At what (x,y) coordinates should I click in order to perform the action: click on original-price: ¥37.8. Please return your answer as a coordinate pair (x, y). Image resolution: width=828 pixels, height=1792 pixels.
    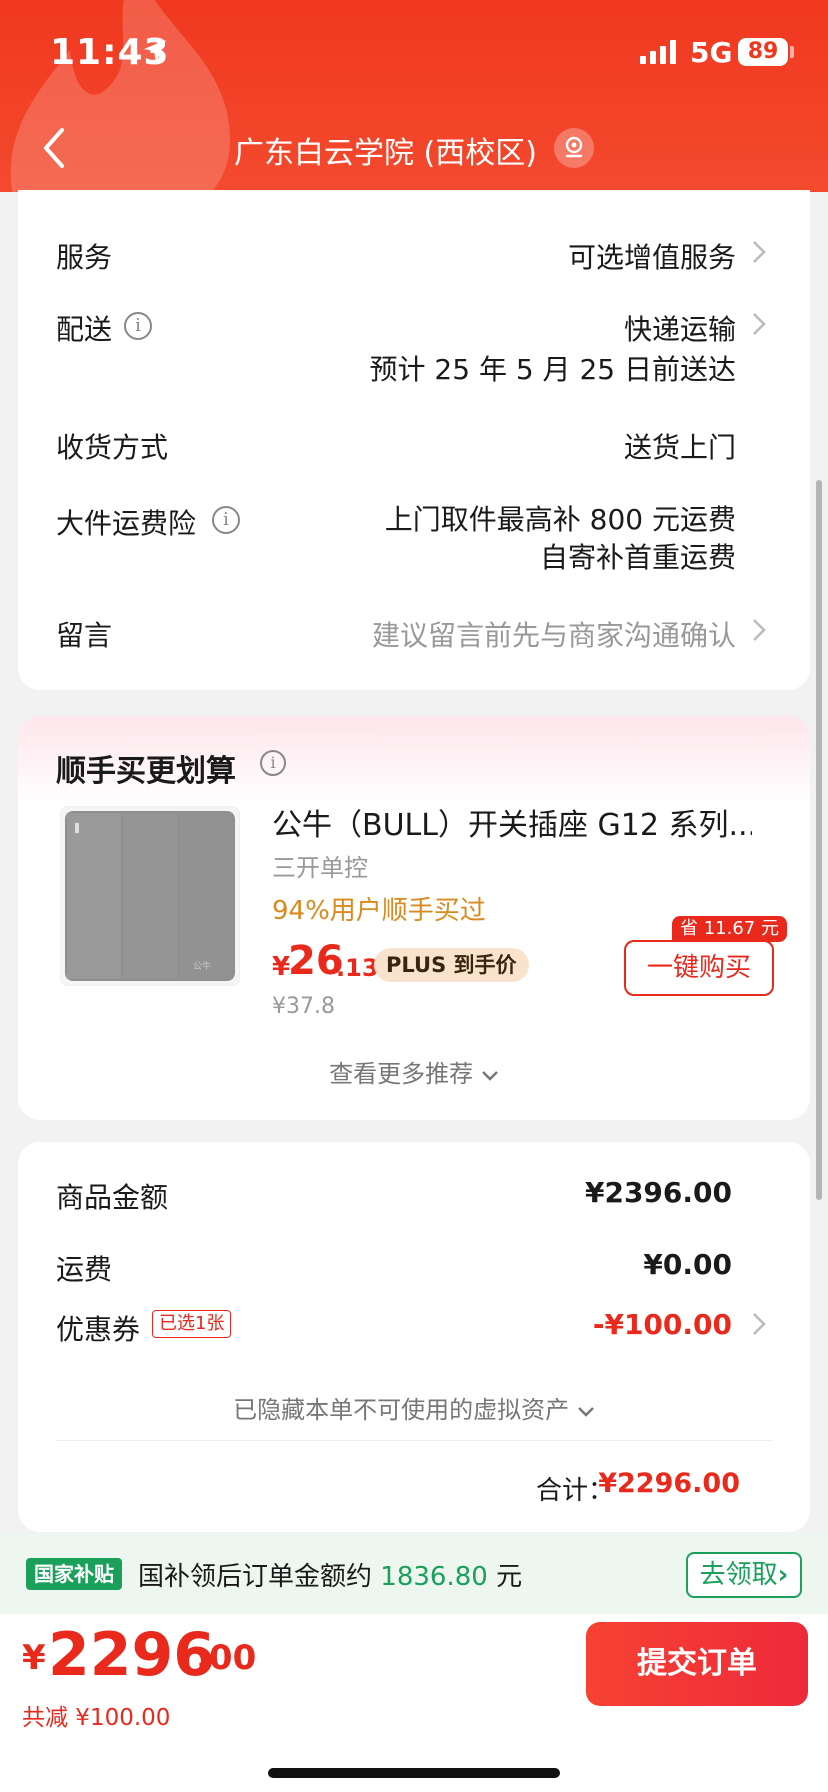
    Looking at the image, I should click on (303, 1006).